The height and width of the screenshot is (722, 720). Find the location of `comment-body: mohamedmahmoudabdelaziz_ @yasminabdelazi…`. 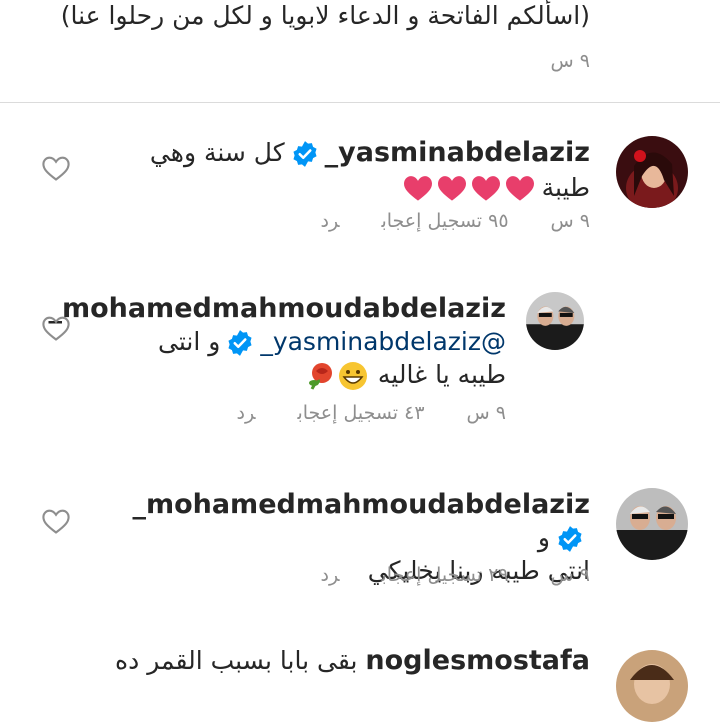

comment-body: mohamedmahmoudabdelaziz_ @yasminabdelazi… is located at coordinates (277, 341).